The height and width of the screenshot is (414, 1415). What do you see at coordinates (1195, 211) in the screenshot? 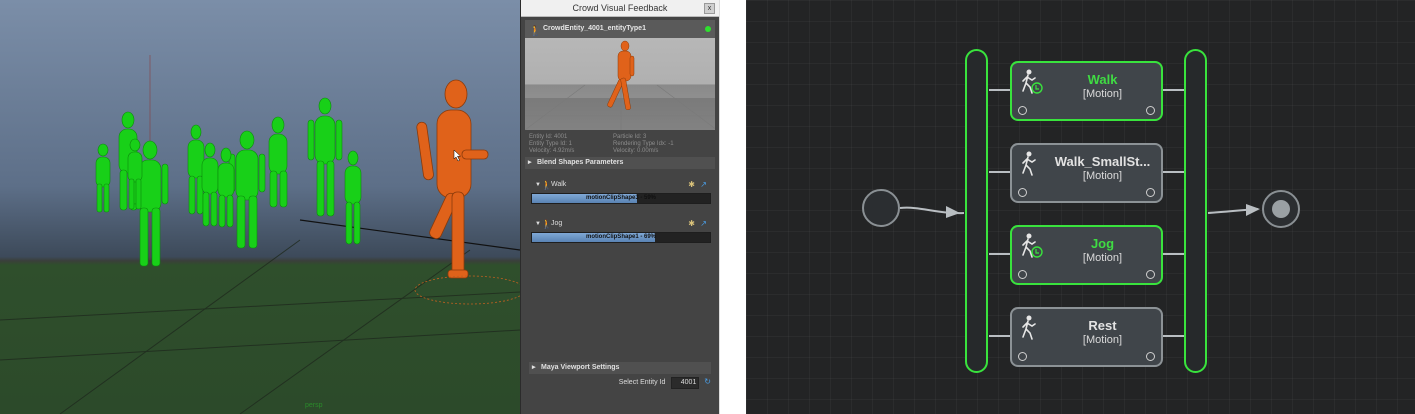
I see `output-rail` at bounding box center [1195, 211].